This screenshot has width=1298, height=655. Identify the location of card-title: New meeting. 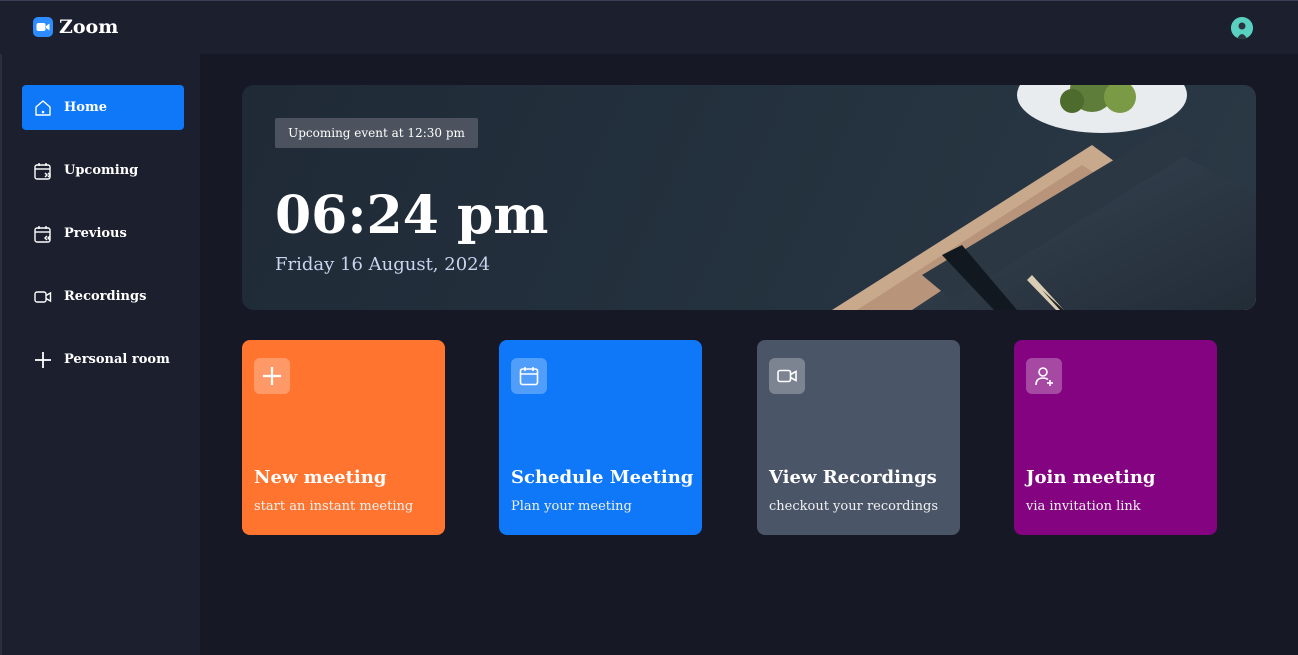
(320, 477).